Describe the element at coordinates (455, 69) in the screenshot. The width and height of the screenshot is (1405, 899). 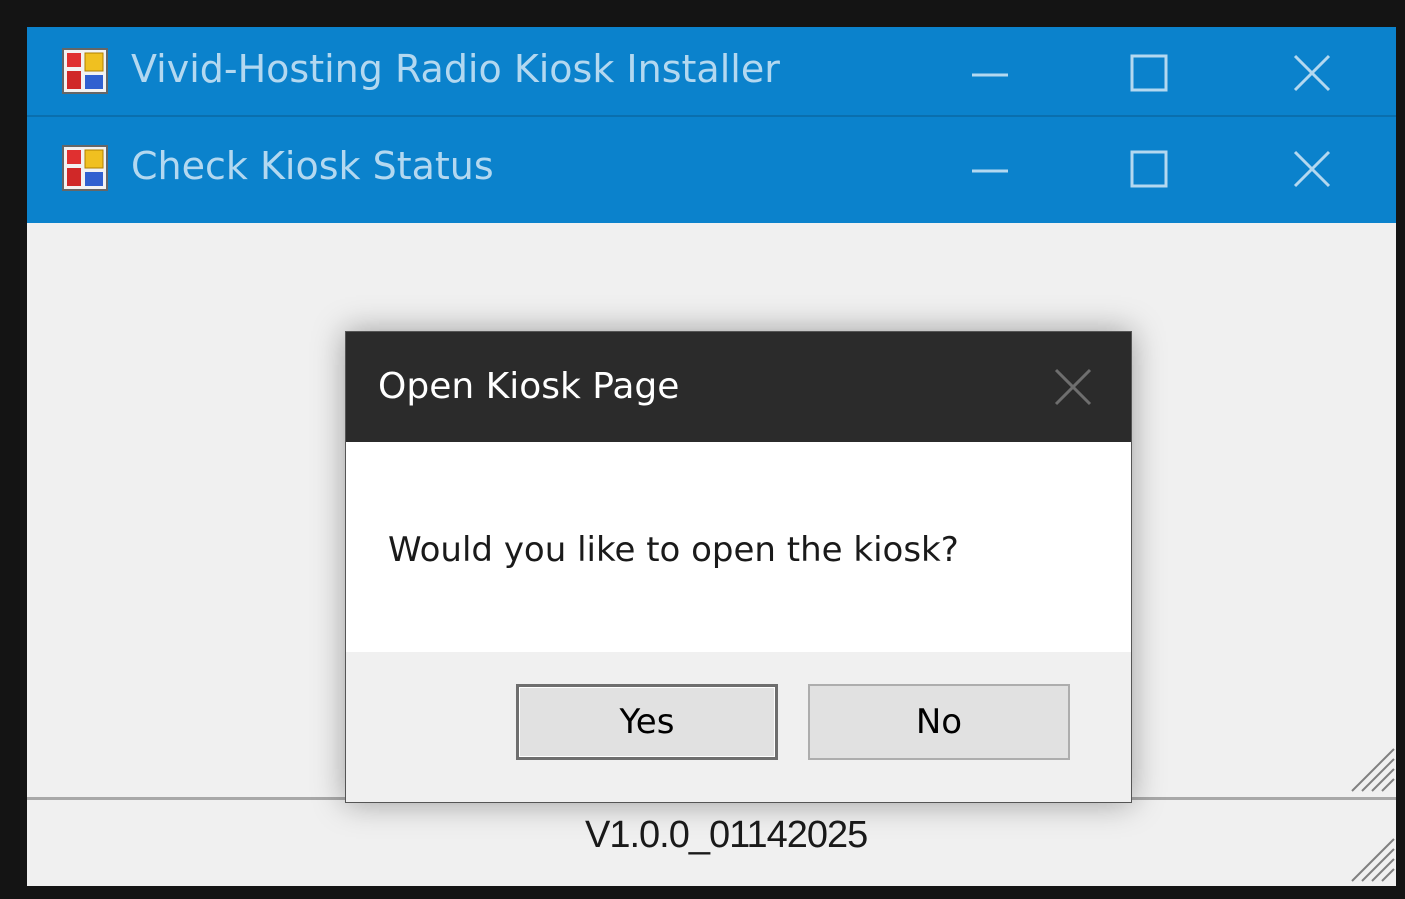
I see `window-title: Vivid-Hosting Radio Kiosk Installer` at that location.